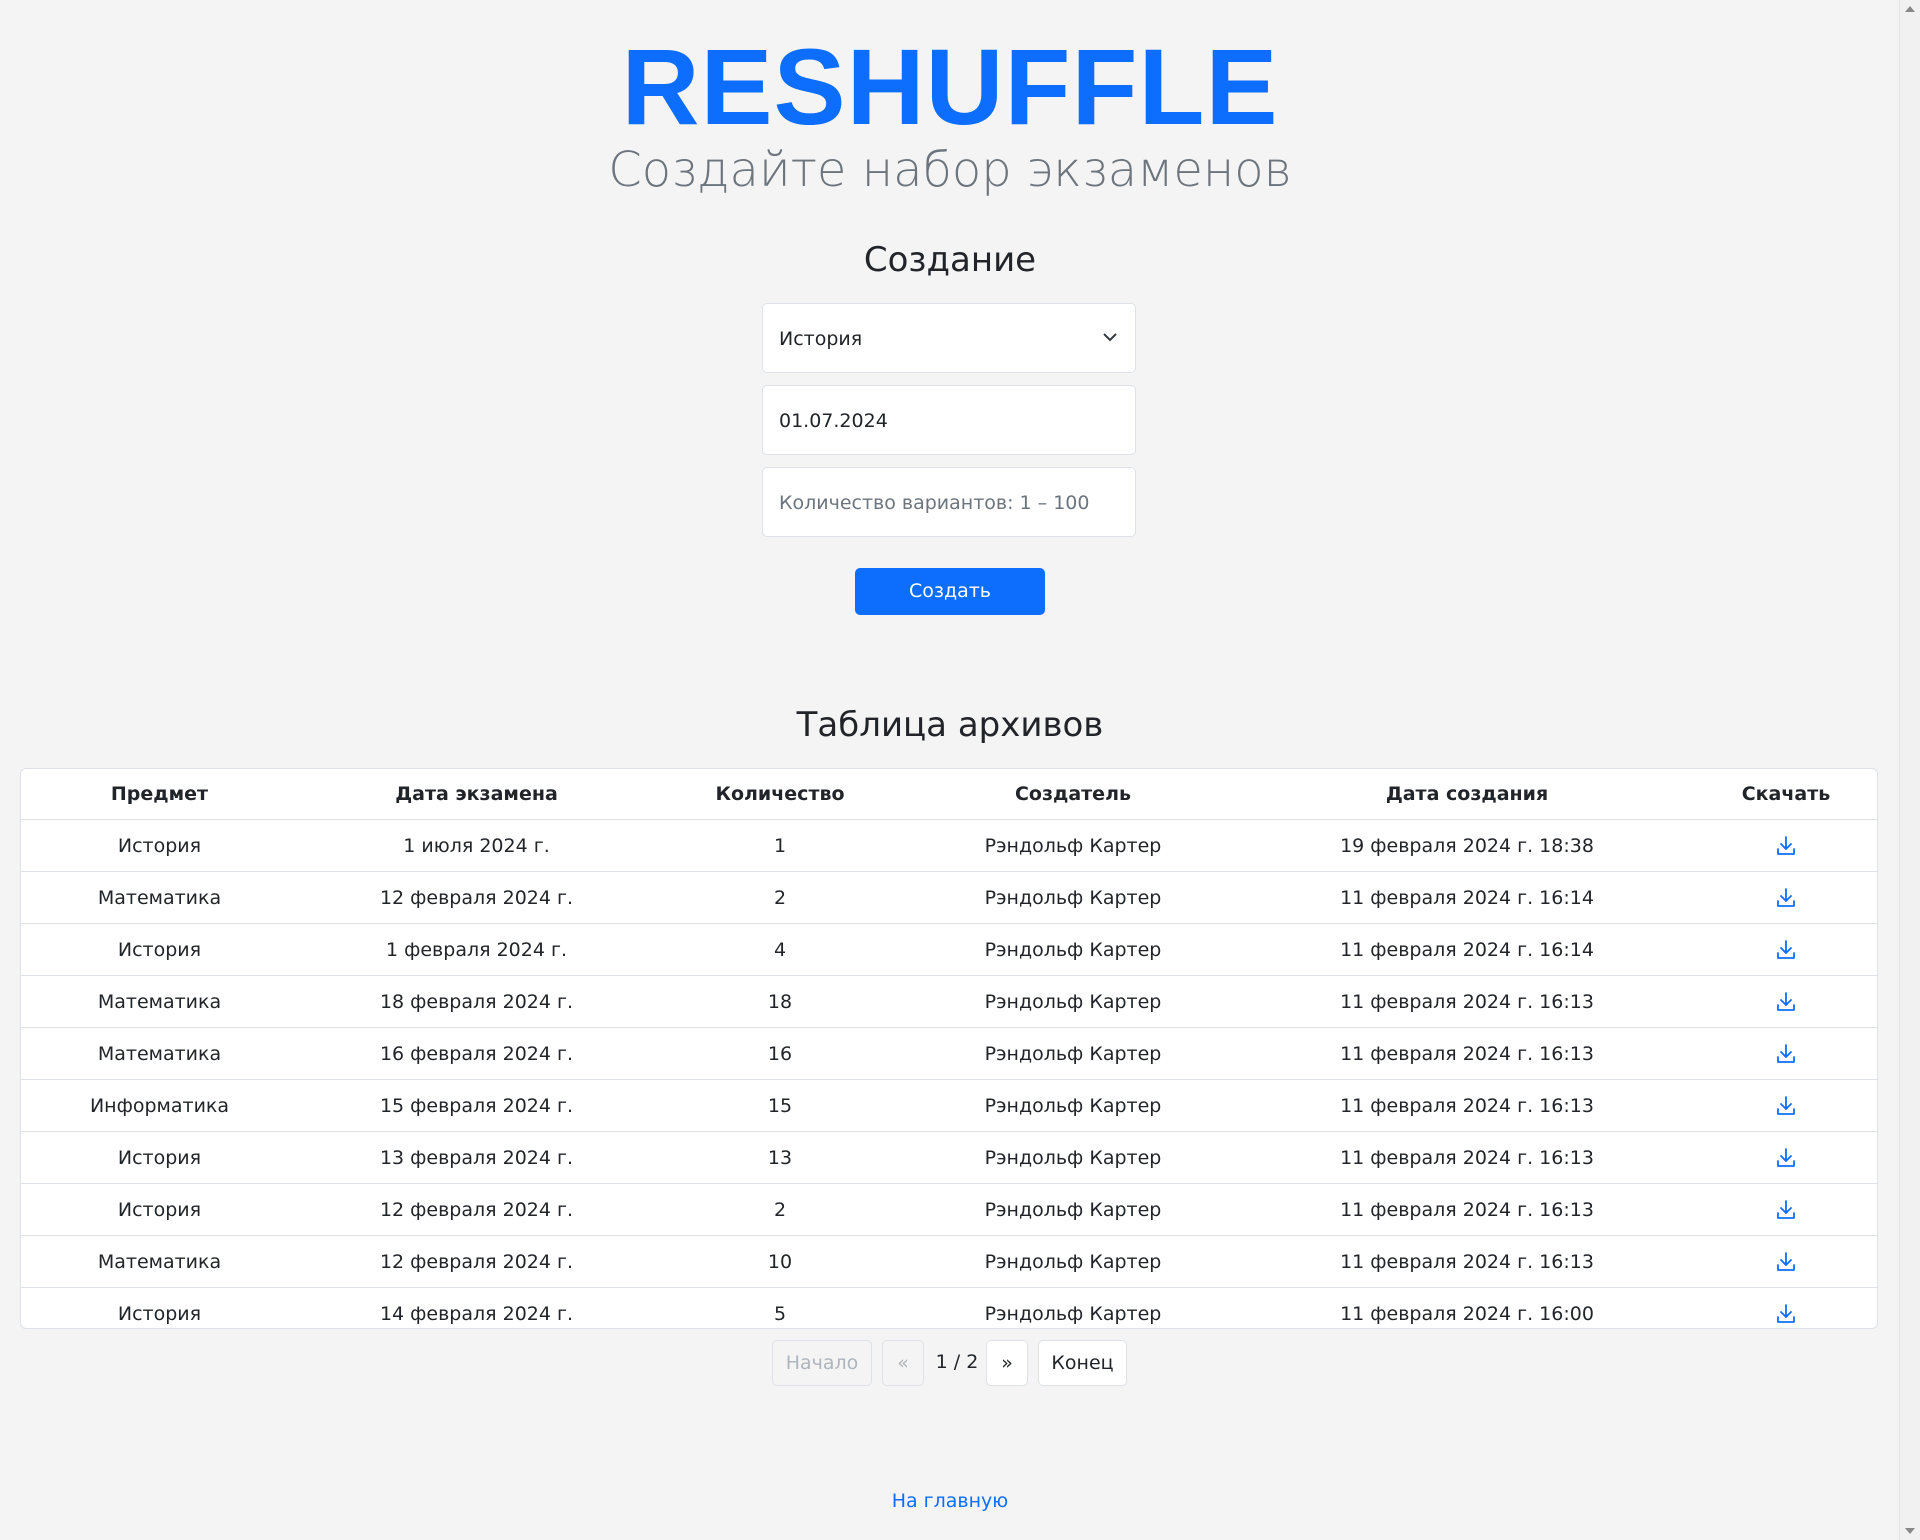 The image size is (1920, 1540). What do you see at coordinates (476, 1157) in the screenshot?
I see `cell-exam-date: 13 февраля 2024 г.` at bounding box center [476, 1157].